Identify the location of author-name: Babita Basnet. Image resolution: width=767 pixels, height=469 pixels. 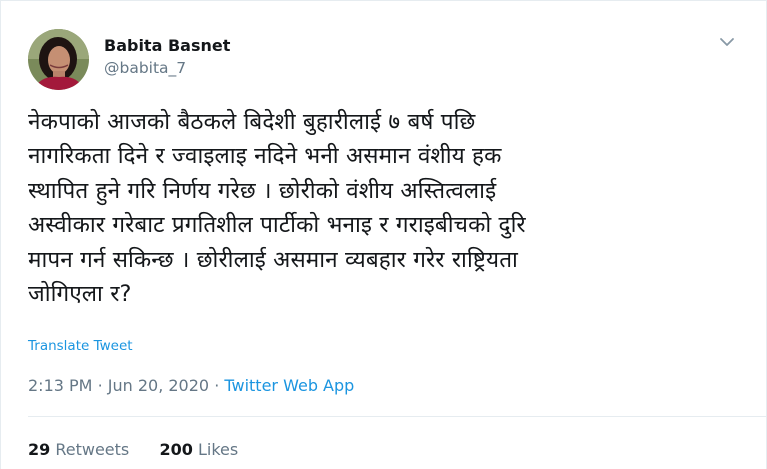
(167, 45).